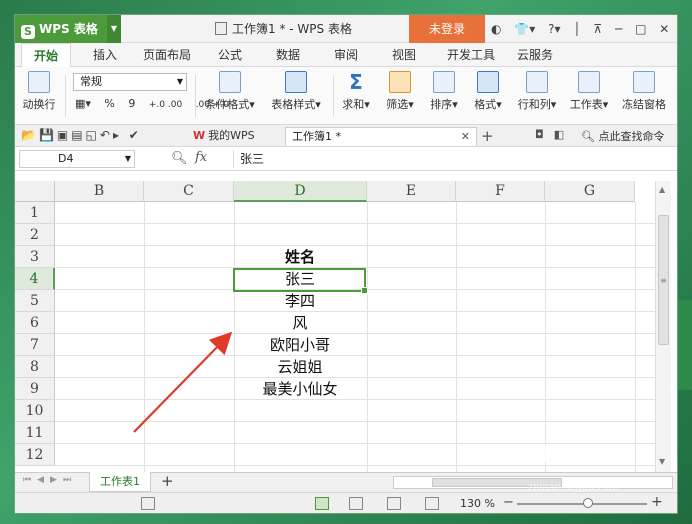 This screenshot has height=524, width=692. Describe the element at coordinates (663, 280) in the screenshot. I see `scroll-thumb: ≡` at that location.